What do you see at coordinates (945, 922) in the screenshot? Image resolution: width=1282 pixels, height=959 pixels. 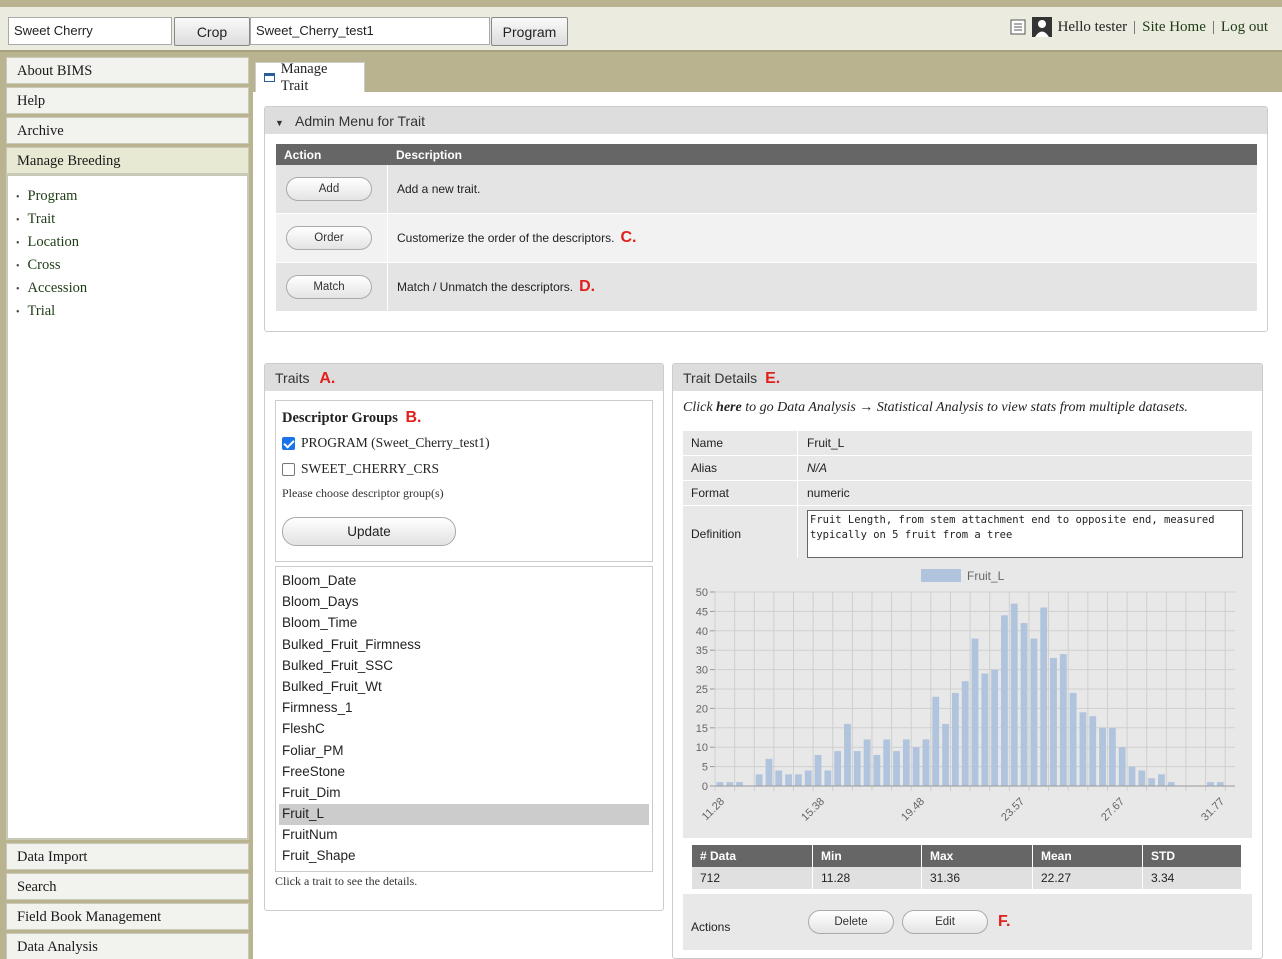 I see `edit-button: Edit` at bounding box center [945, 922].